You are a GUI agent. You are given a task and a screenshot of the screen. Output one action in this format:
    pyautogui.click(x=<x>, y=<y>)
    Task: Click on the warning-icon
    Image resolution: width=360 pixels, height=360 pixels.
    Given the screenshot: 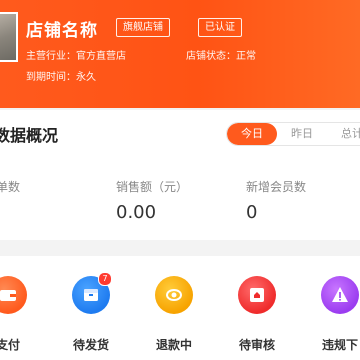 What is the action you would take?
    pyautogui.click(x=340, y=295)
    